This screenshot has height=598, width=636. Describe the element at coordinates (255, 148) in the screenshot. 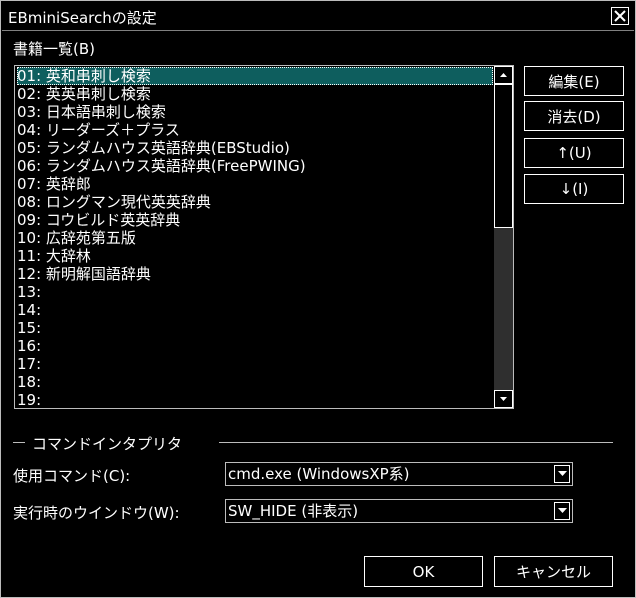

I see `book-list-item: 05: ランダムハウス英語辞典(EBStudio)` at that location.